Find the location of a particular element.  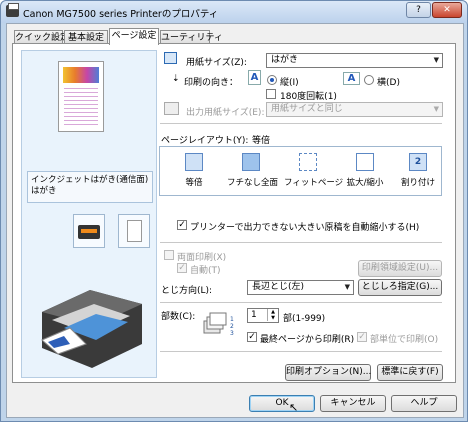

media-info-text: インクジェットはがき(通信面) はがき is located at coordinates (90, 185).